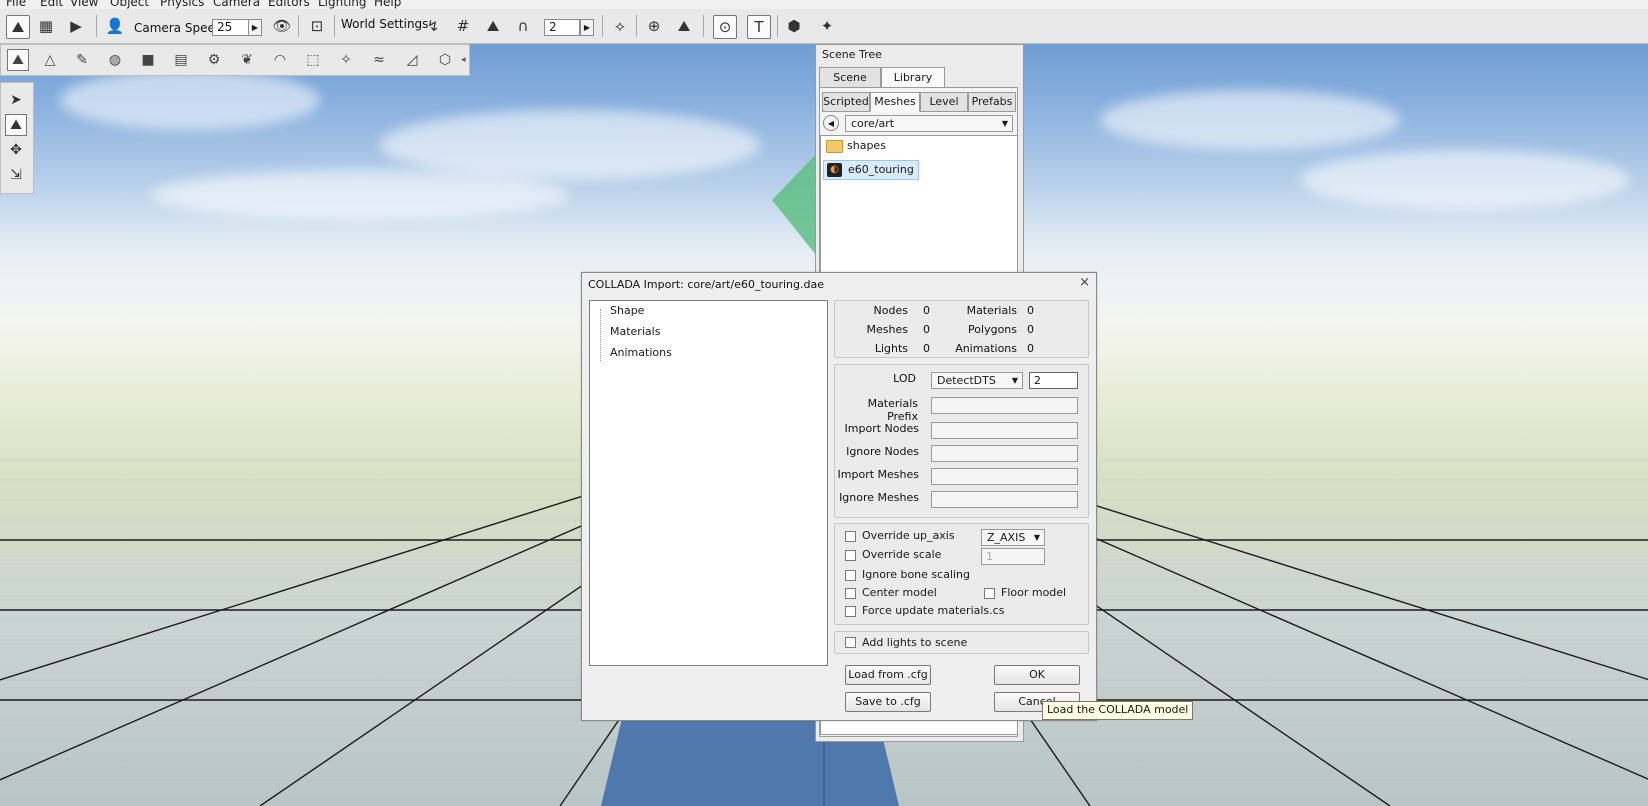 The image size is (1648, 806). What do you see at coordinates (384, 24) in the screenshot?
I see `world-settings-label: World Settings` at bounding box center [384, 24].